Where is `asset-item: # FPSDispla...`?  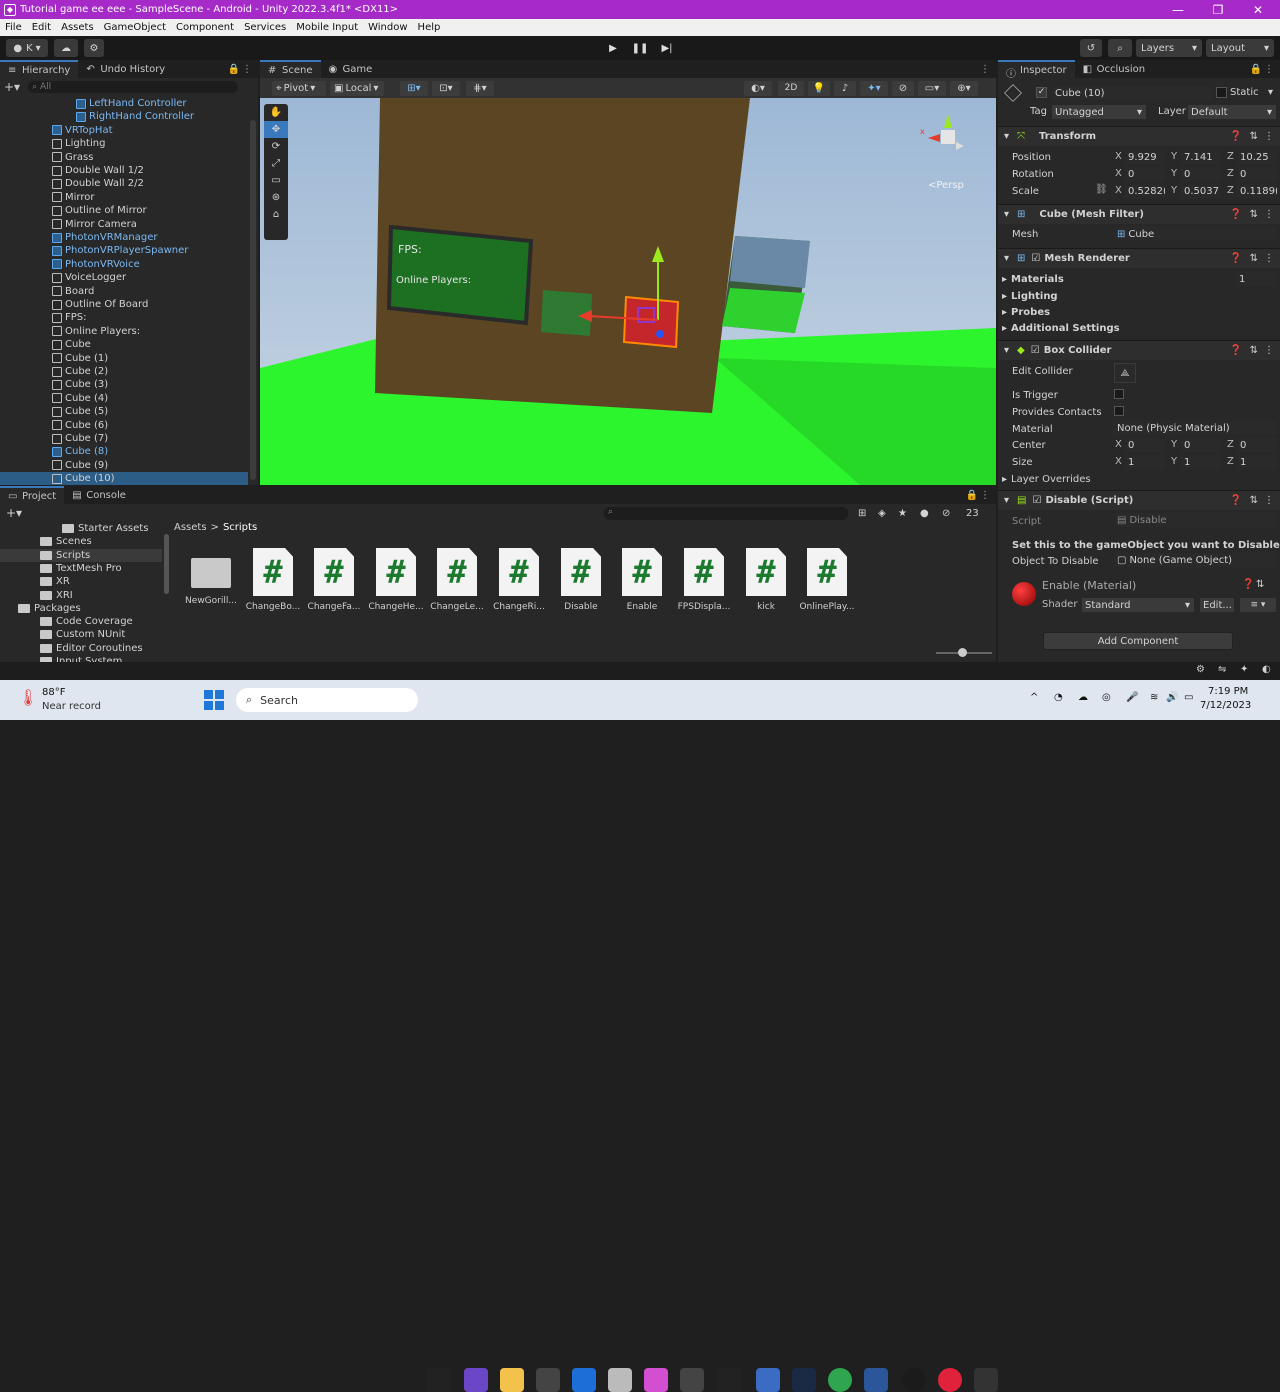
asset-item: # FPSDispla... is located at coordinates (704, 580).